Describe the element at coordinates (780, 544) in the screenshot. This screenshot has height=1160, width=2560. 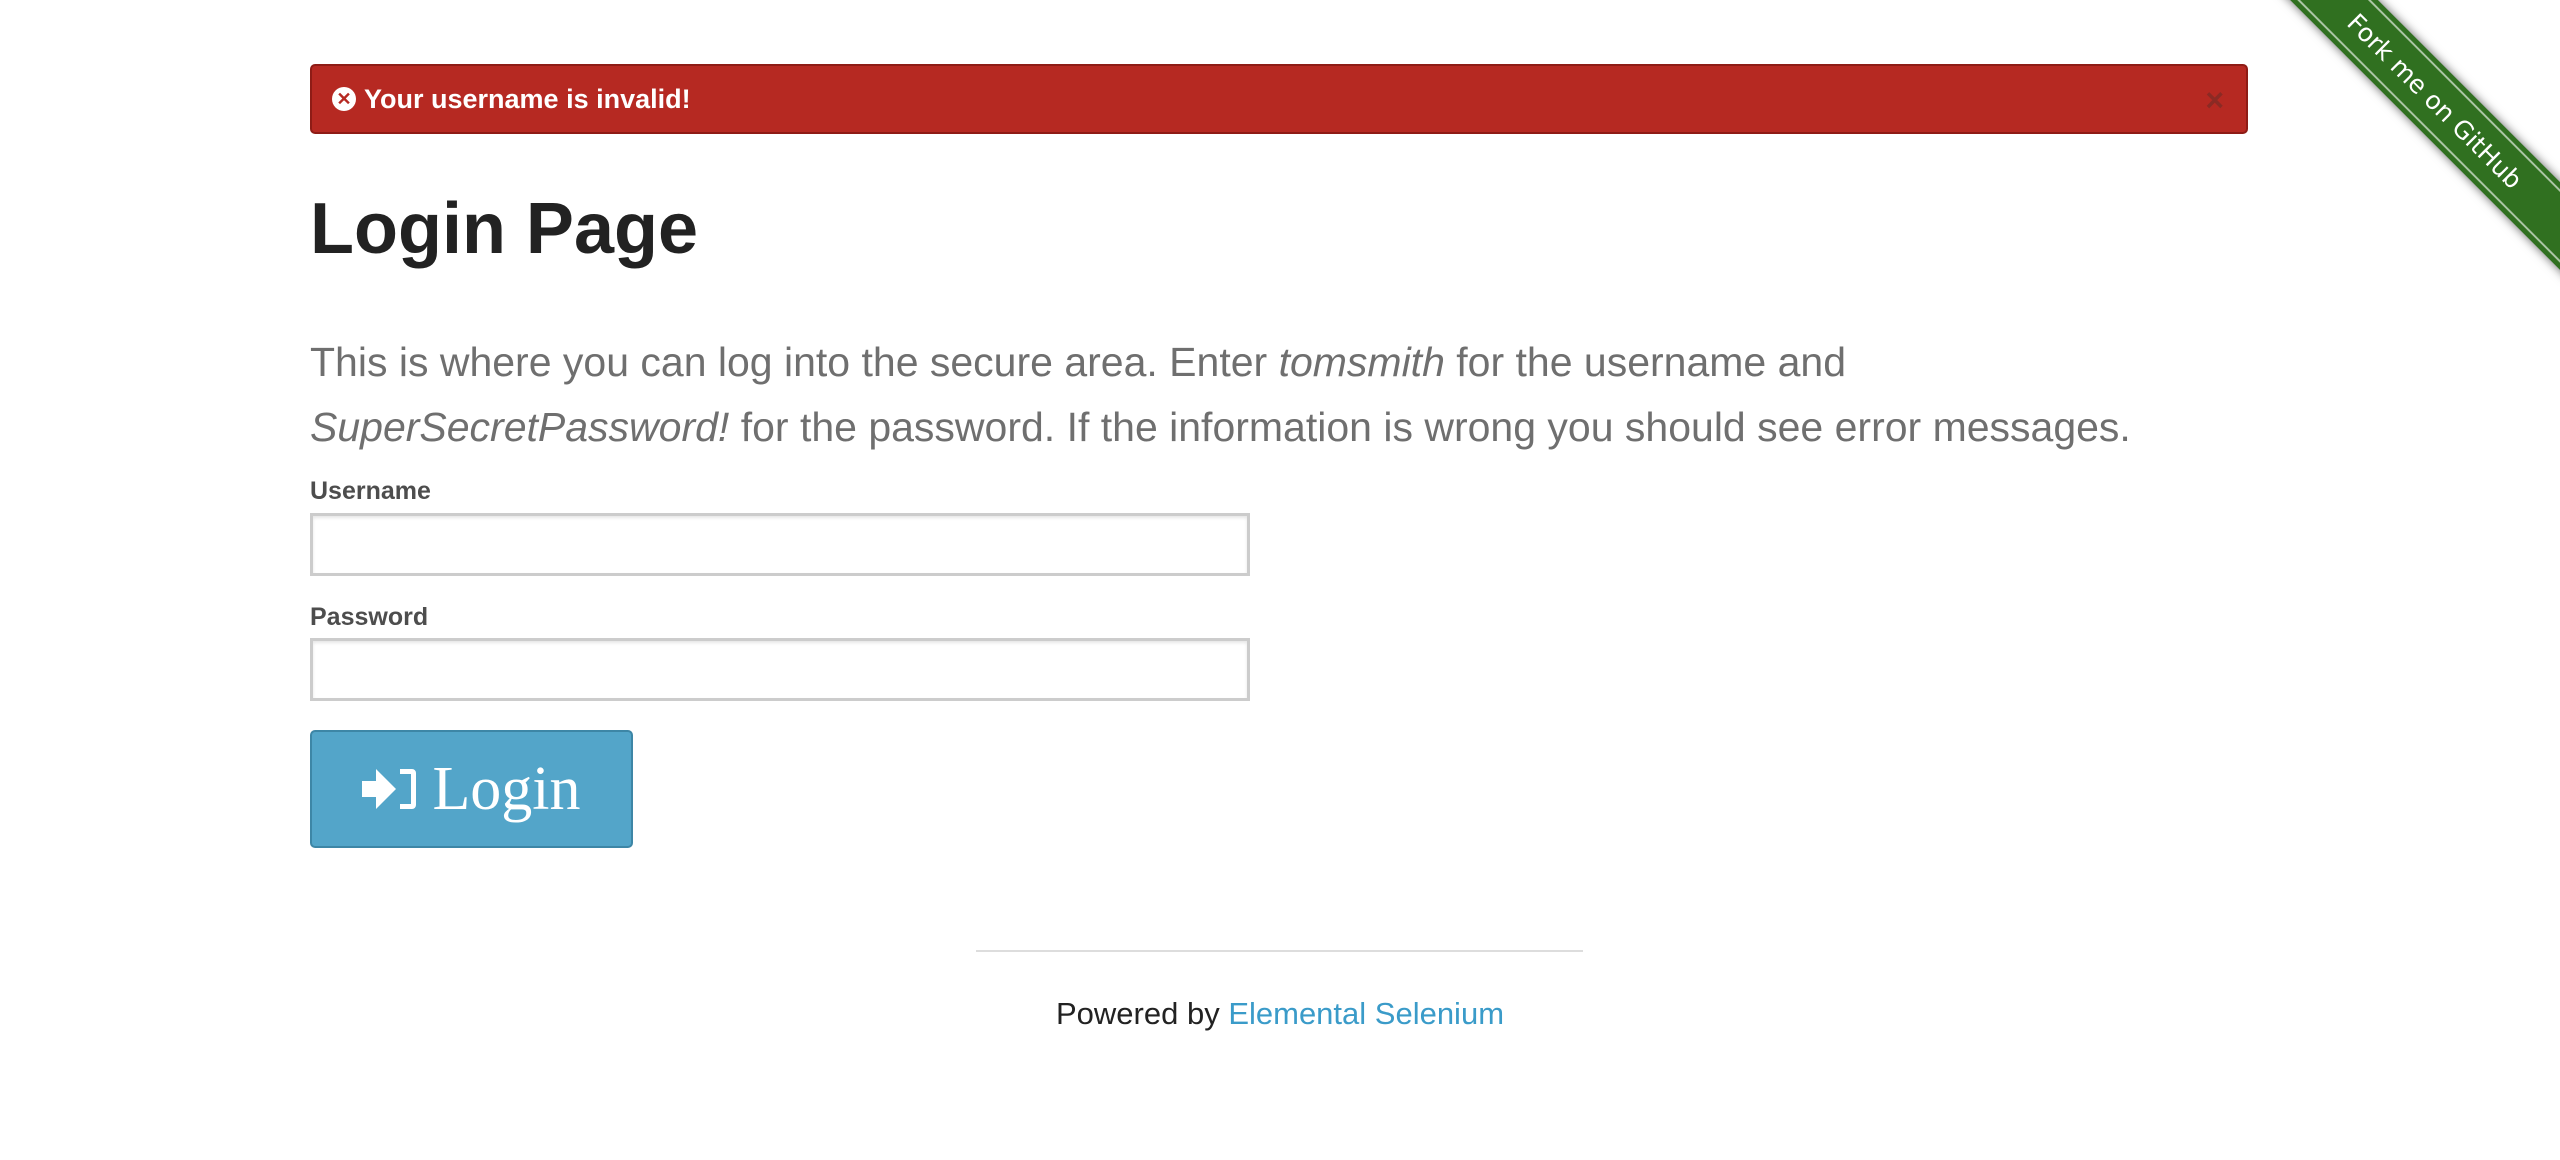
I see `username-input` at that location.